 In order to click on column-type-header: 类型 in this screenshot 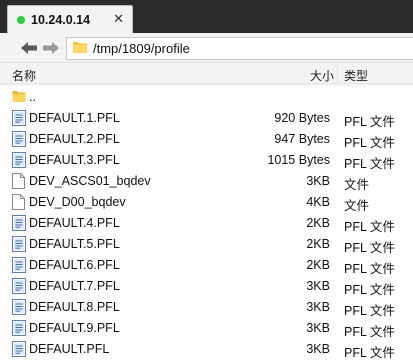, I will do `click(356, 75)`.